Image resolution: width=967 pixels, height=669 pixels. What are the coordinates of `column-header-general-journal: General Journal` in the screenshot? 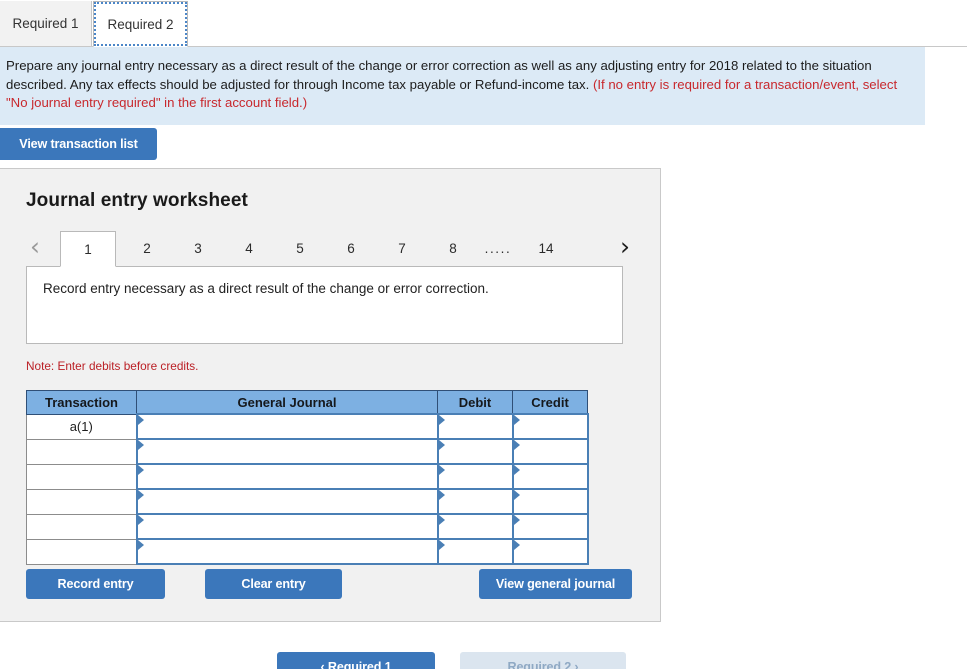 It's located at (287, 402).